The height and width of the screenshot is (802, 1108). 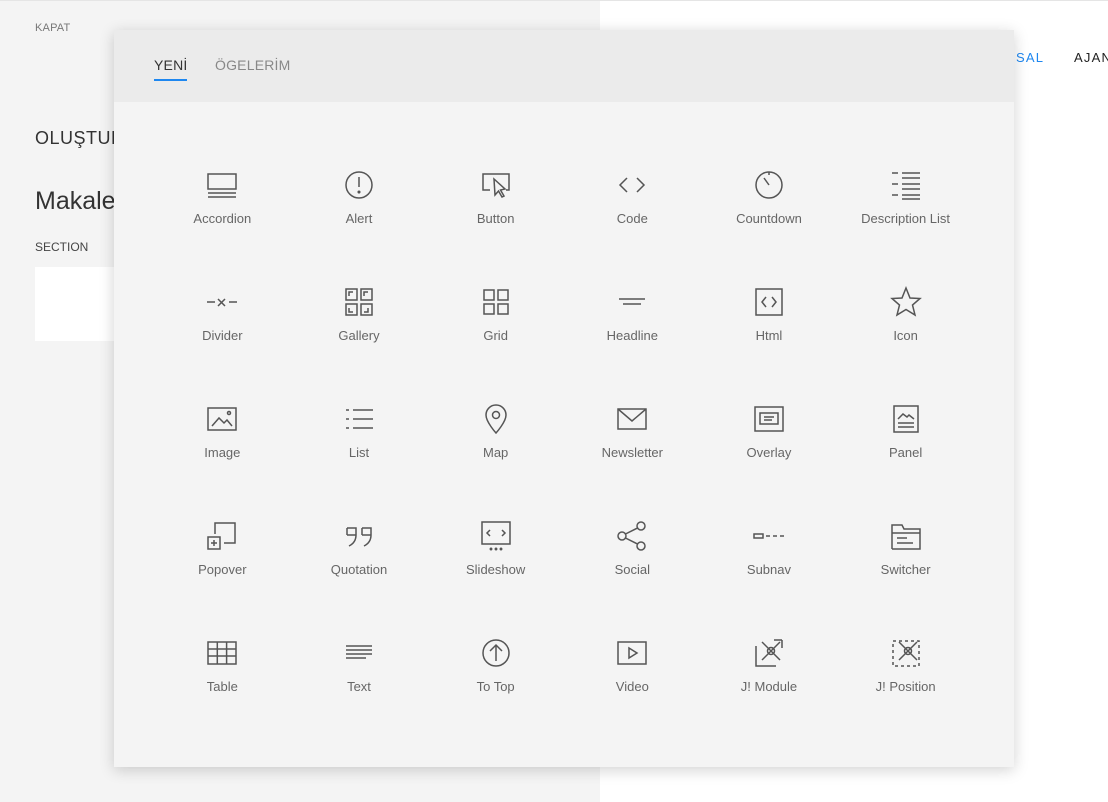 I want to click on element-label: Switcher, so click(x=905, y=569).